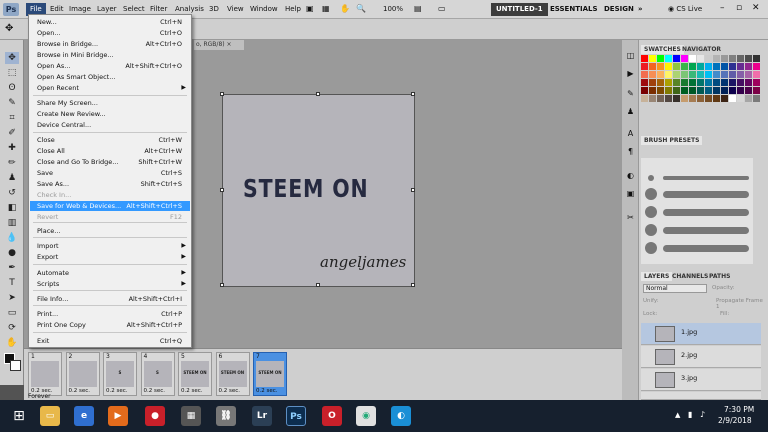  Describe the element at coordinates (702, 414) in the screenshot. I see `volume-tray-icon: ♪` at that location.